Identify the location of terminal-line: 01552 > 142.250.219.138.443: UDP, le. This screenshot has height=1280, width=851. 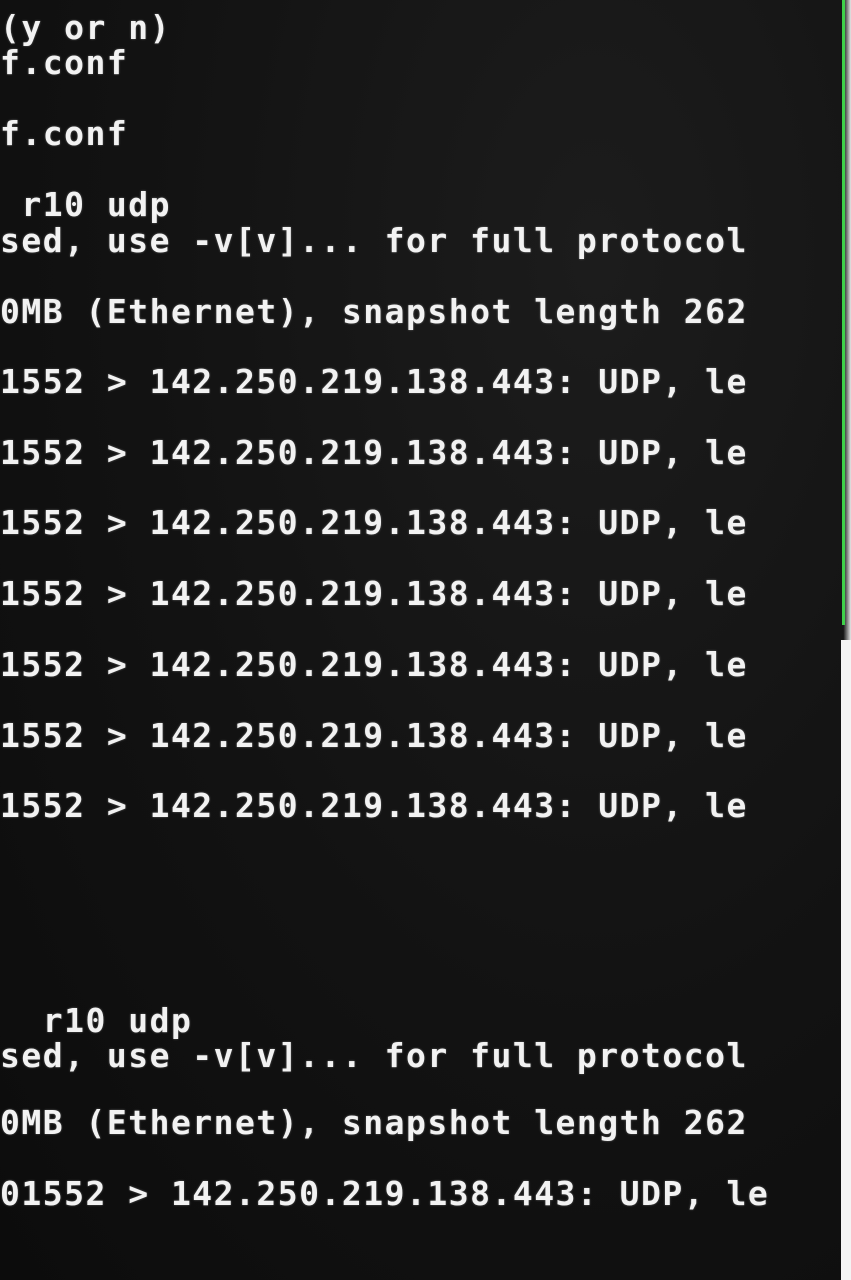
(385, 1193).